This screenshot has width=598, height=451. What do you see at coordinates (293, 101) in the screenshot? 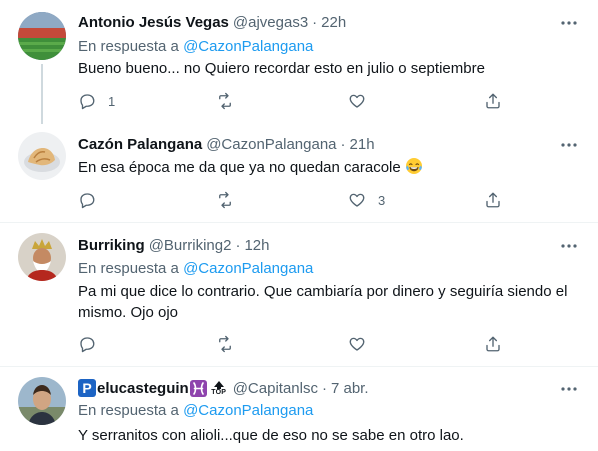
I see `tweet-actions: 1` at bounding box center [293, 101].